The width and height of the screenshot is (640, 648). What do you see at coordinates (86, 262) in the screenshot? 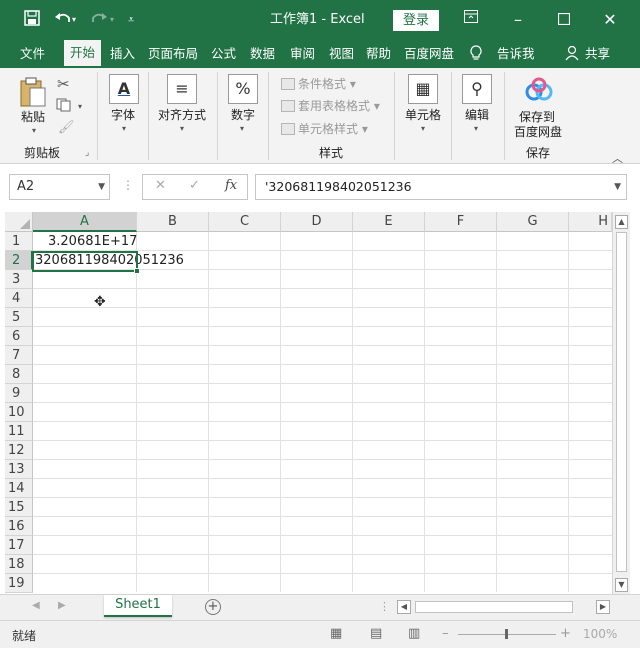
I see `active-cell-selection` at bounding box center [86, 262].